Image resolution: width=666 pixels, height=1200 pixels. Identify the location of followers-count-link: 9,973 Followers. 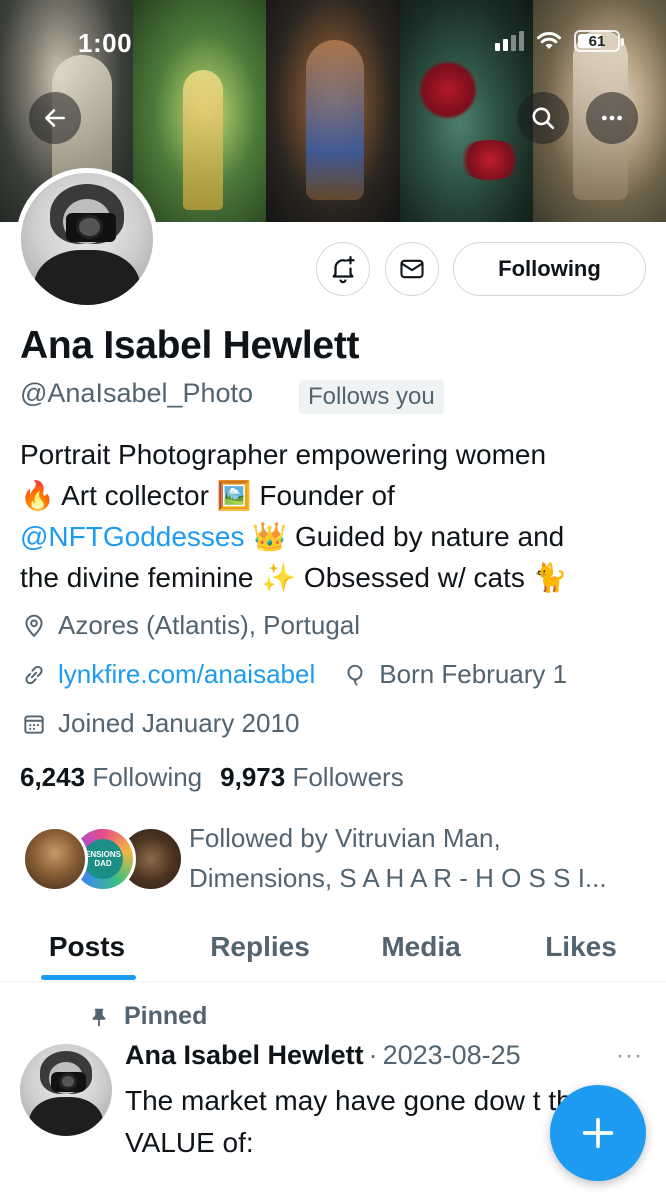
(312, 777).